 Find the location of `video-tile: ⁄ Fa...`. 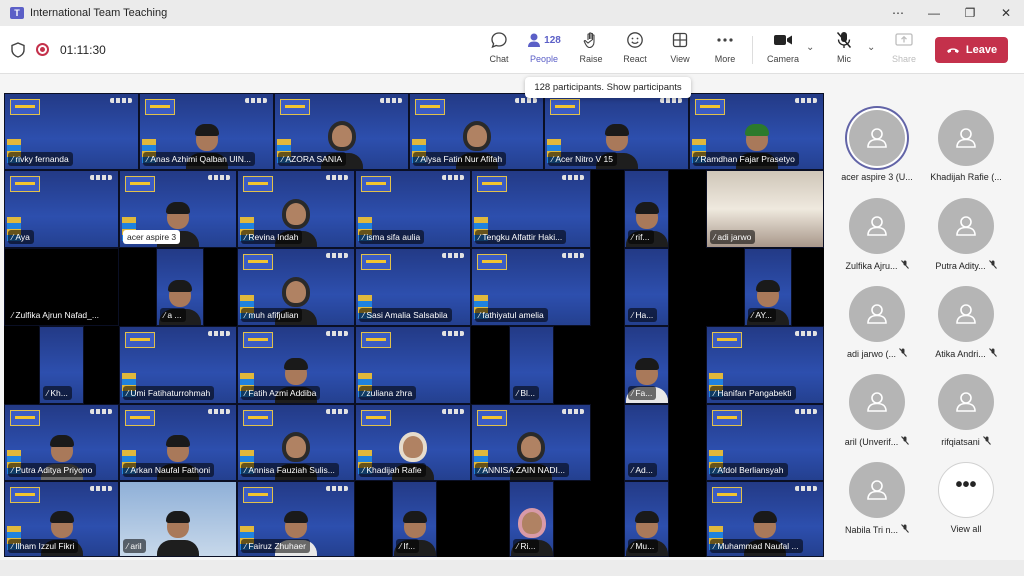

video-tile: ⁄ Fa... is located at coordinates (646, 365).